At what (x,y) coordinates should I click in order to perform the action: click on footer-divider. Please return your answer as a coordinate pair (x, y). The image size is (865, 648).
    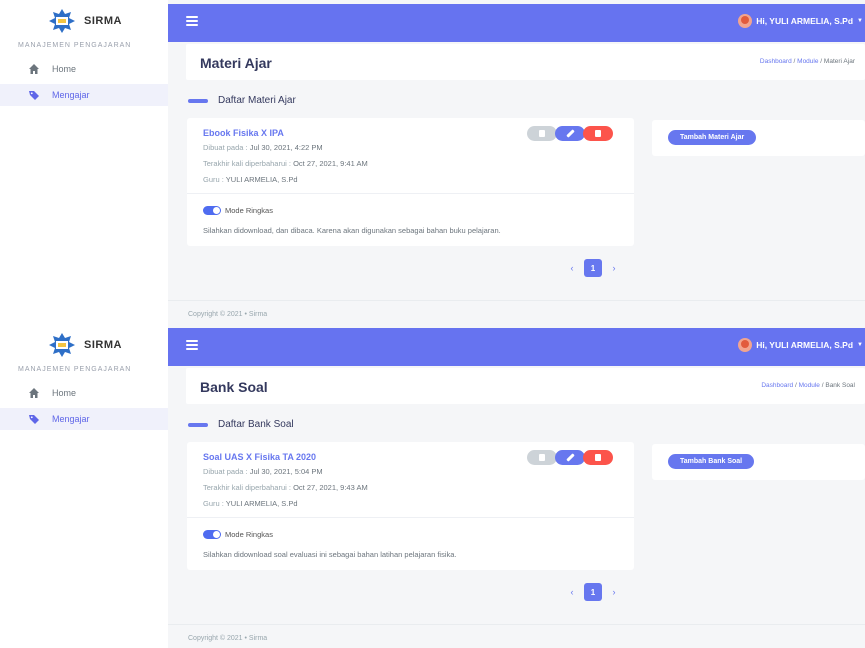
    Looking at the image, I should click on (516, 300).